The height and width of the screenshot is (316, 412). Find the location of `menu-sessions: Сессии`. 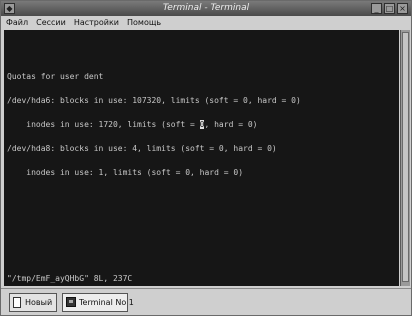

menu-sessions: Сессии is located at coordinates (51, 22).